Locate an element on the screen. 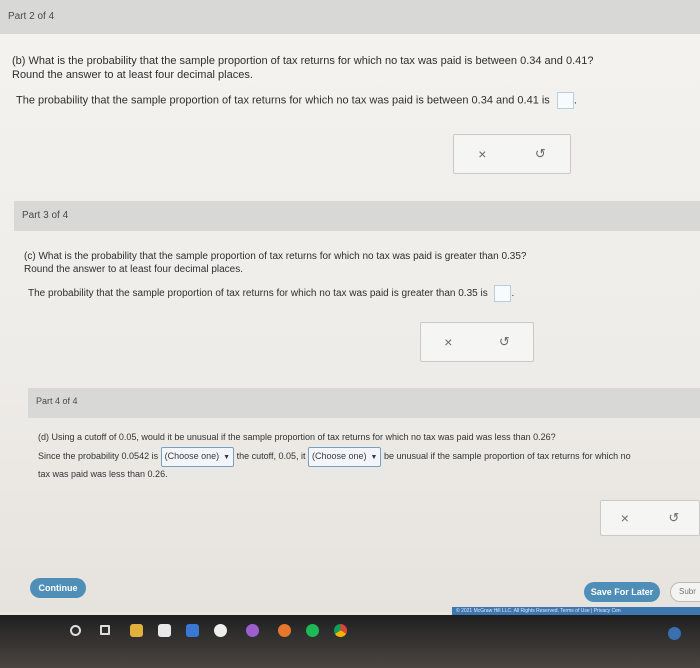 The width and height of the screenshot is (700, 668). spotify-icon is located at coordinates (312, 630).